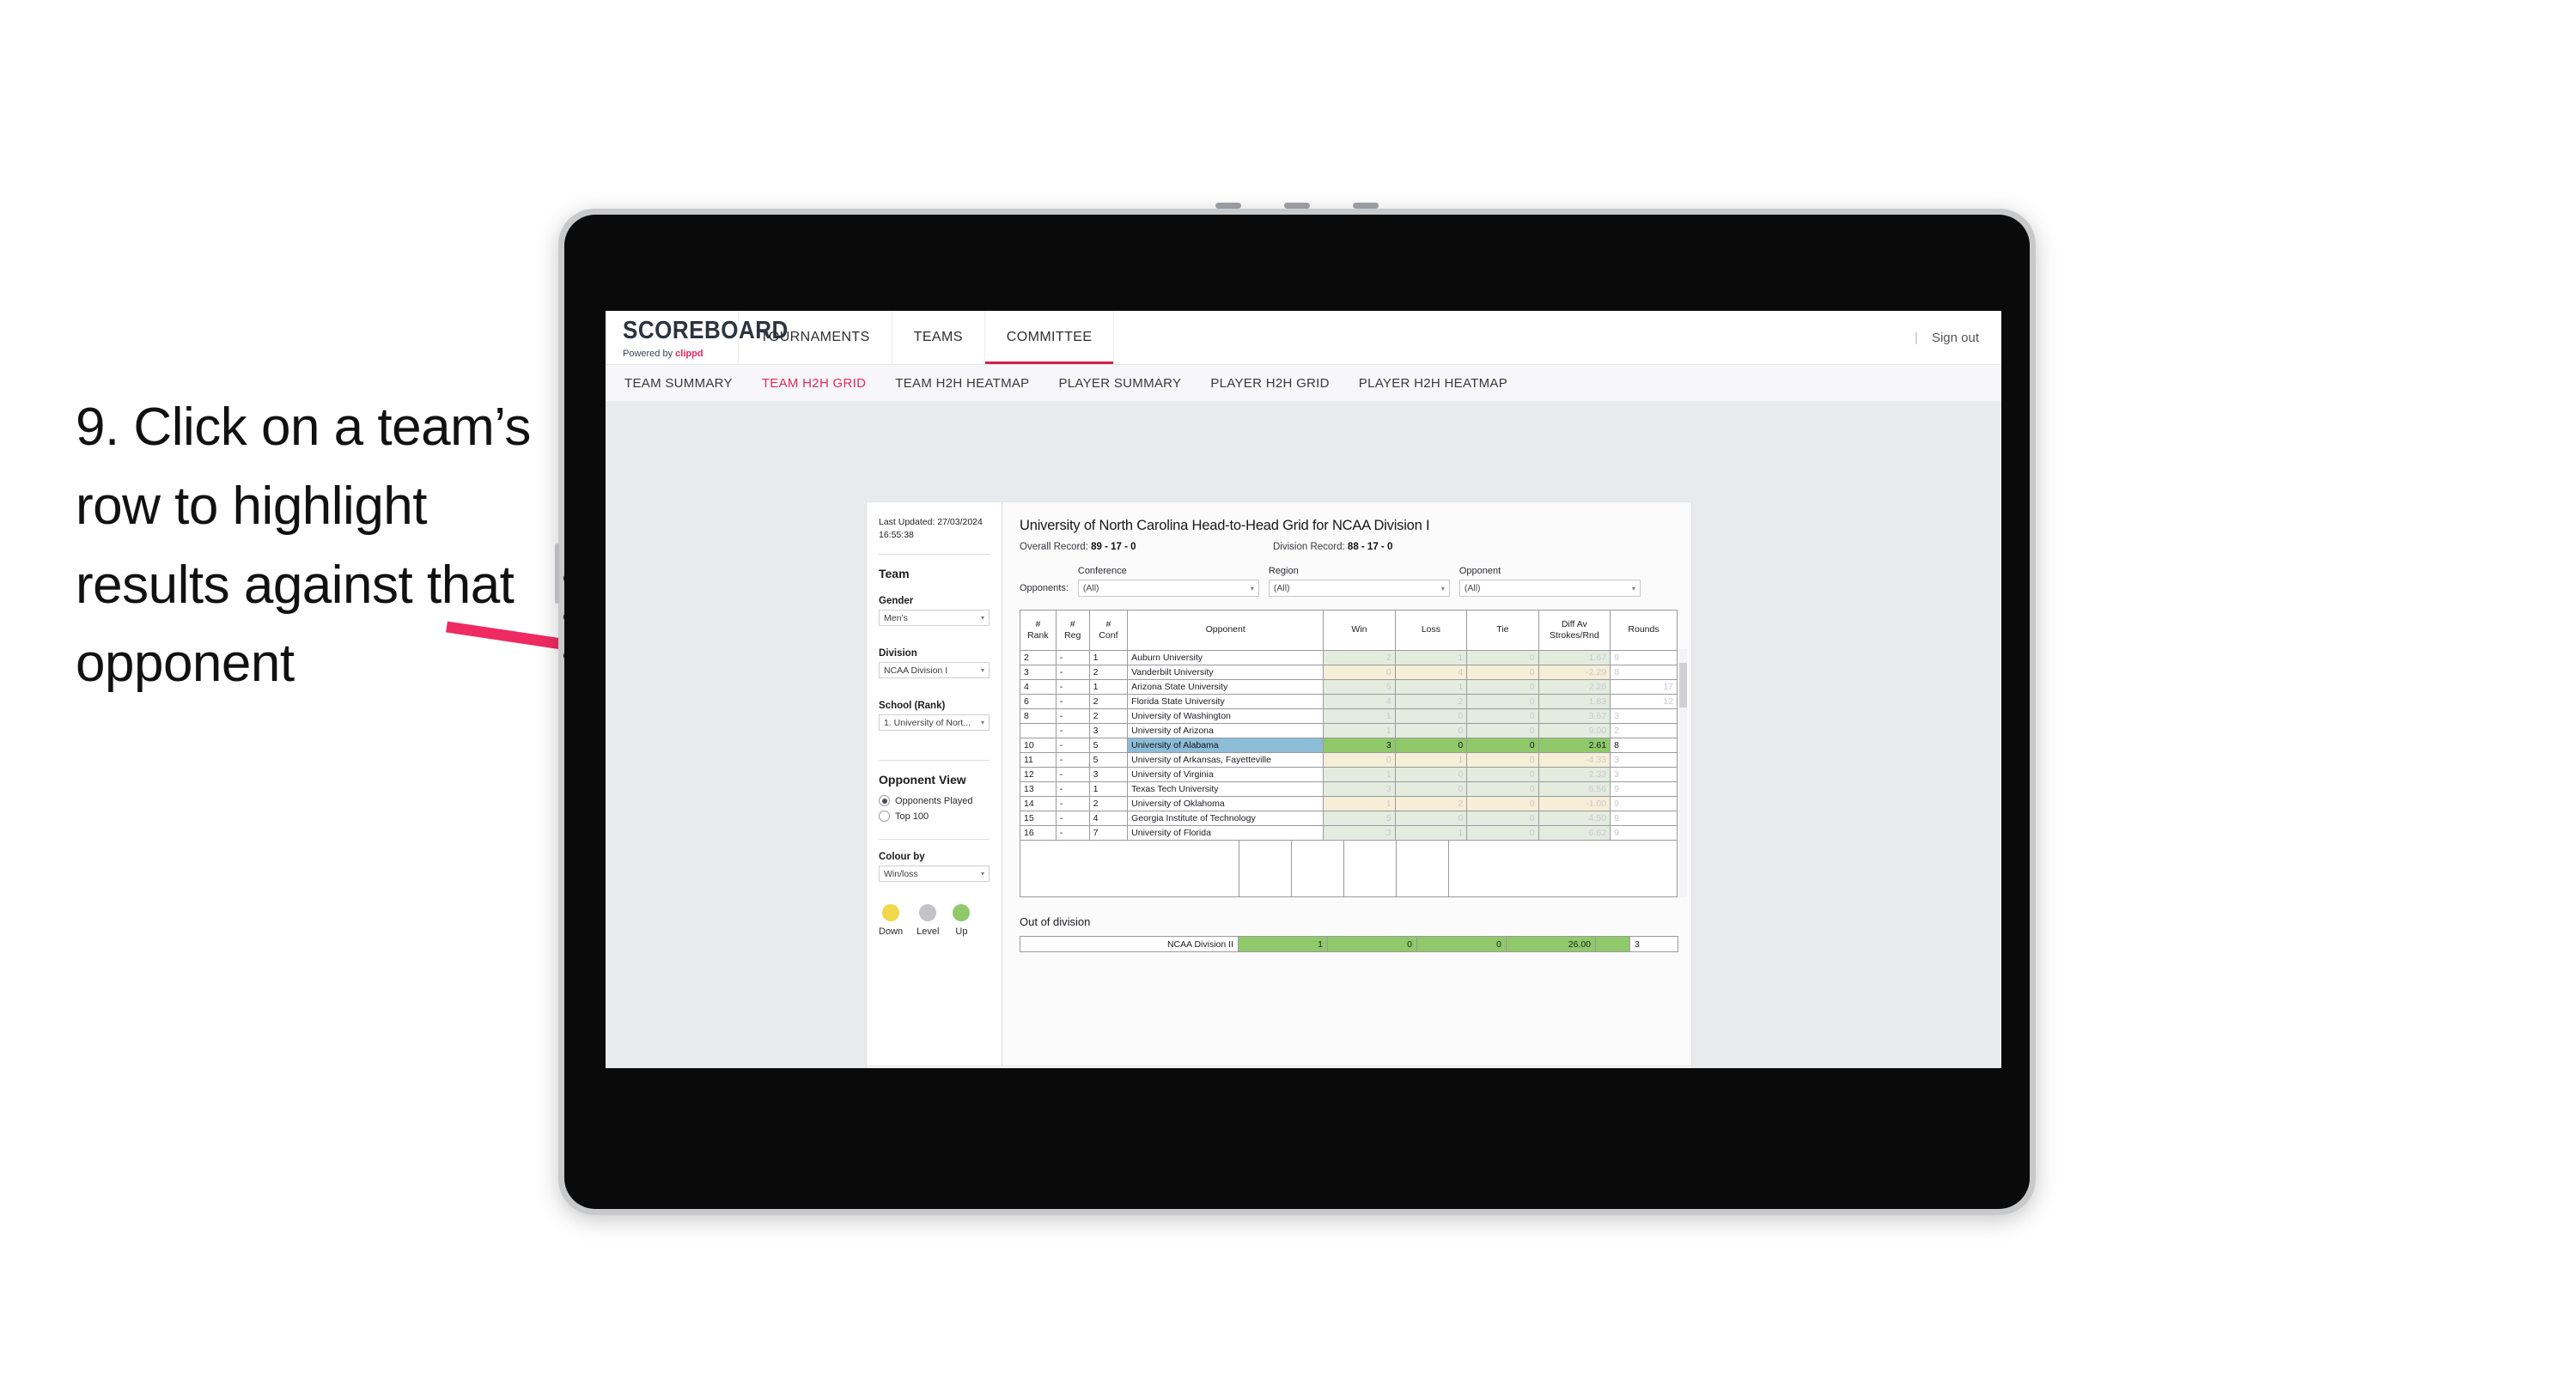 This screenshot has width=2576, height=1385. I want to click on subnav-player-summary: PLAYER SUMMARY, so click(1119, 383).